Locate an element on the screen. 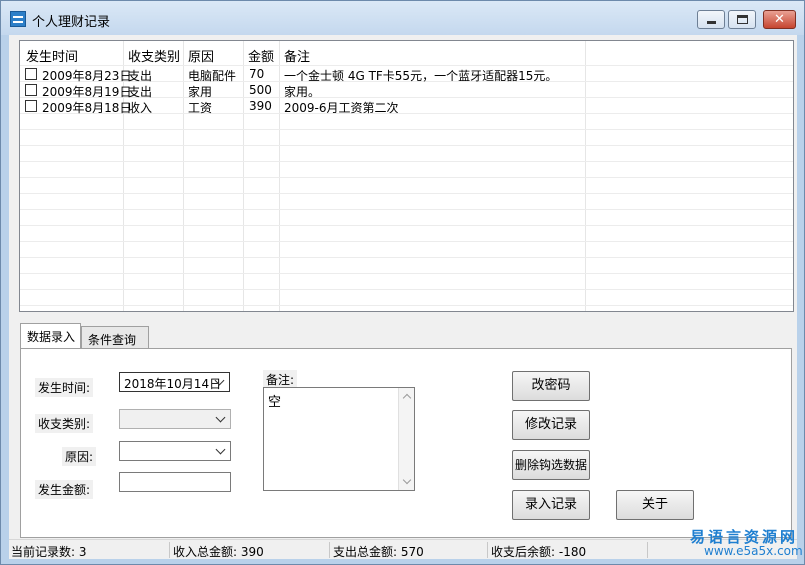 The height and width of the screenshot is (565, 805). cell-amount: 70 is located at coordinates (257, 74).